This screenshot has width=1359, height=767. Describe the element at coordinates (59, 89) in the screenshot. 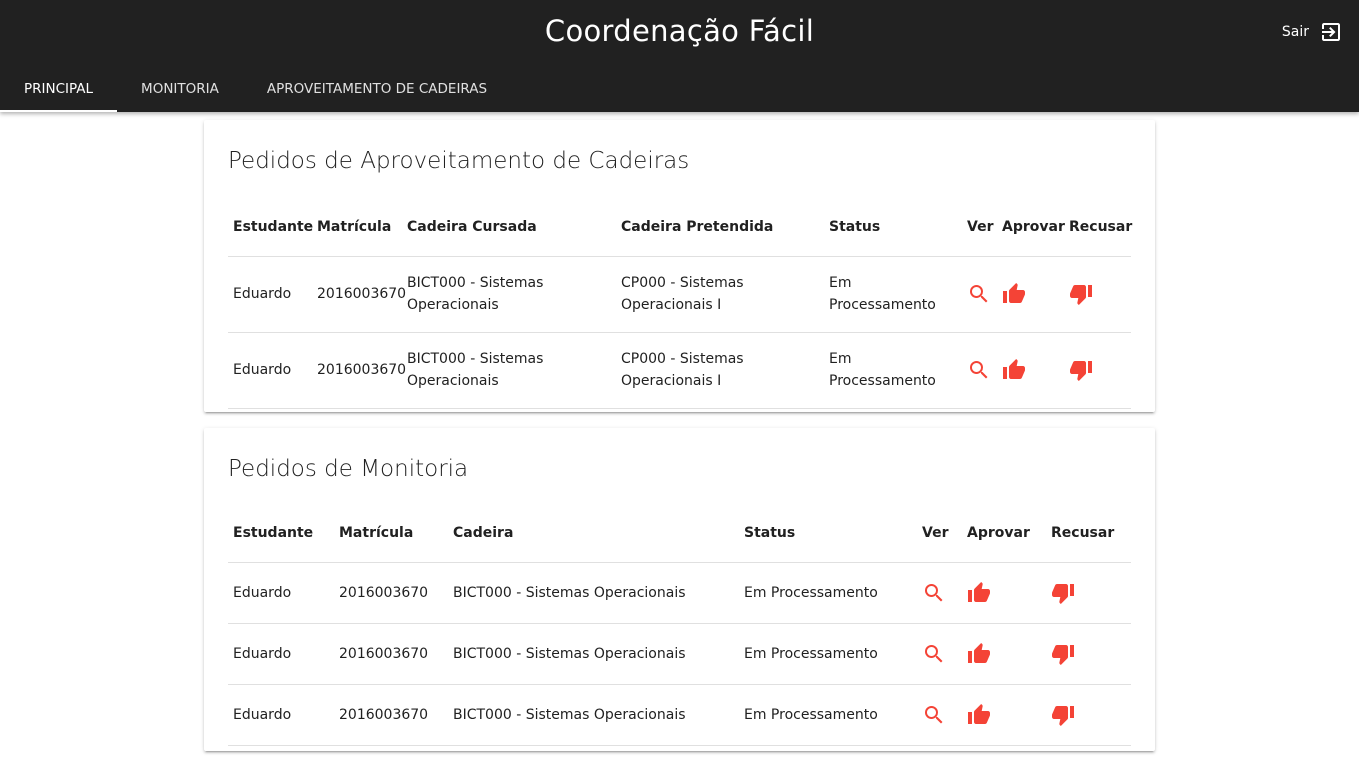

I see `tab-principal: Principal` at that location.